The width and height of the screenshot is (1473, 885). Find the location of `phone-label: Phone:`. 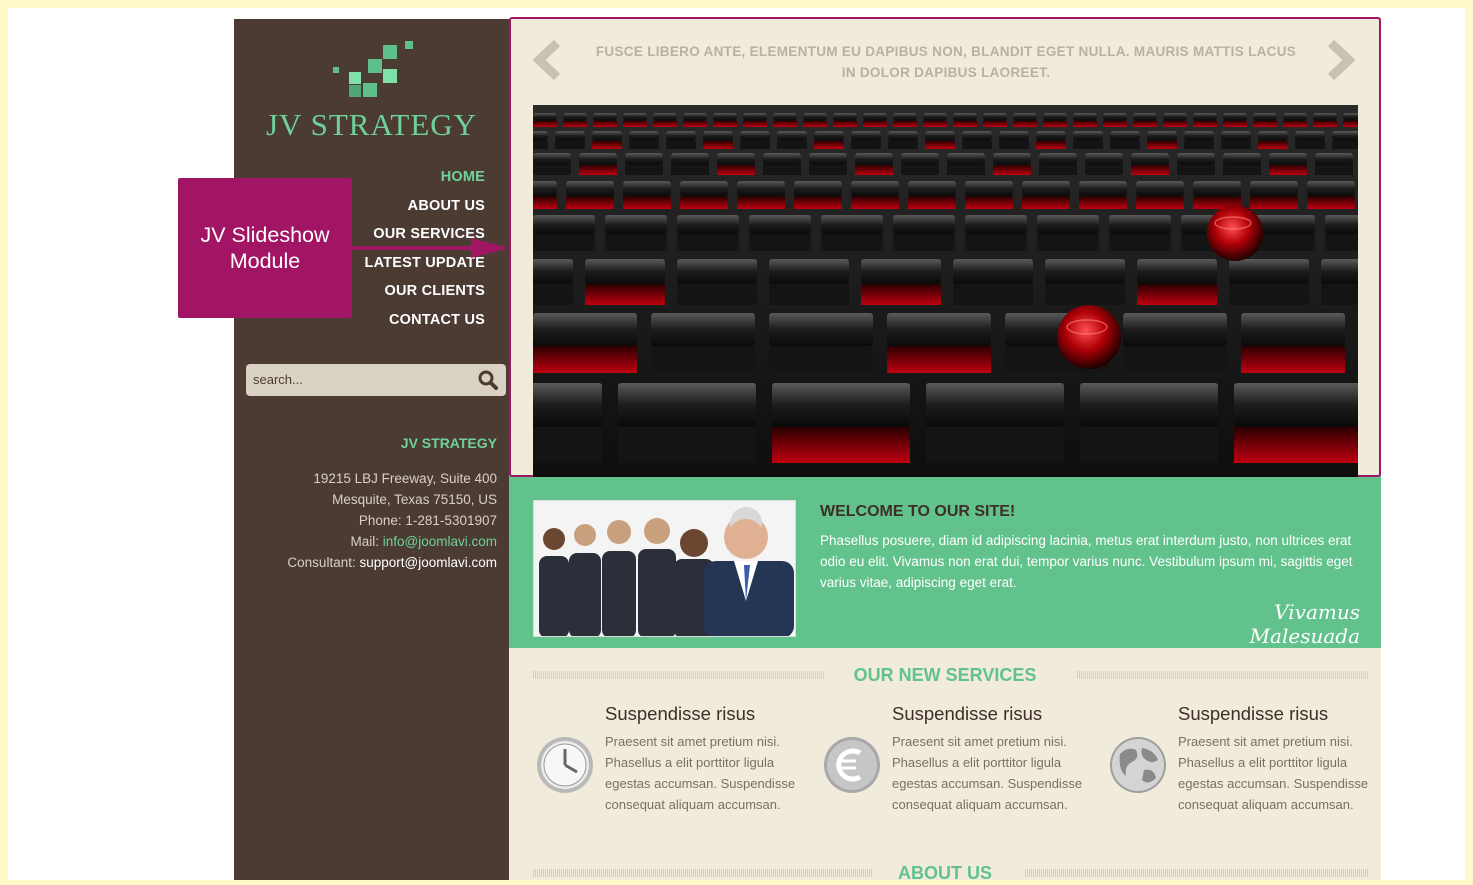

phone-label: Phone: is located at coordinates (380, 520).